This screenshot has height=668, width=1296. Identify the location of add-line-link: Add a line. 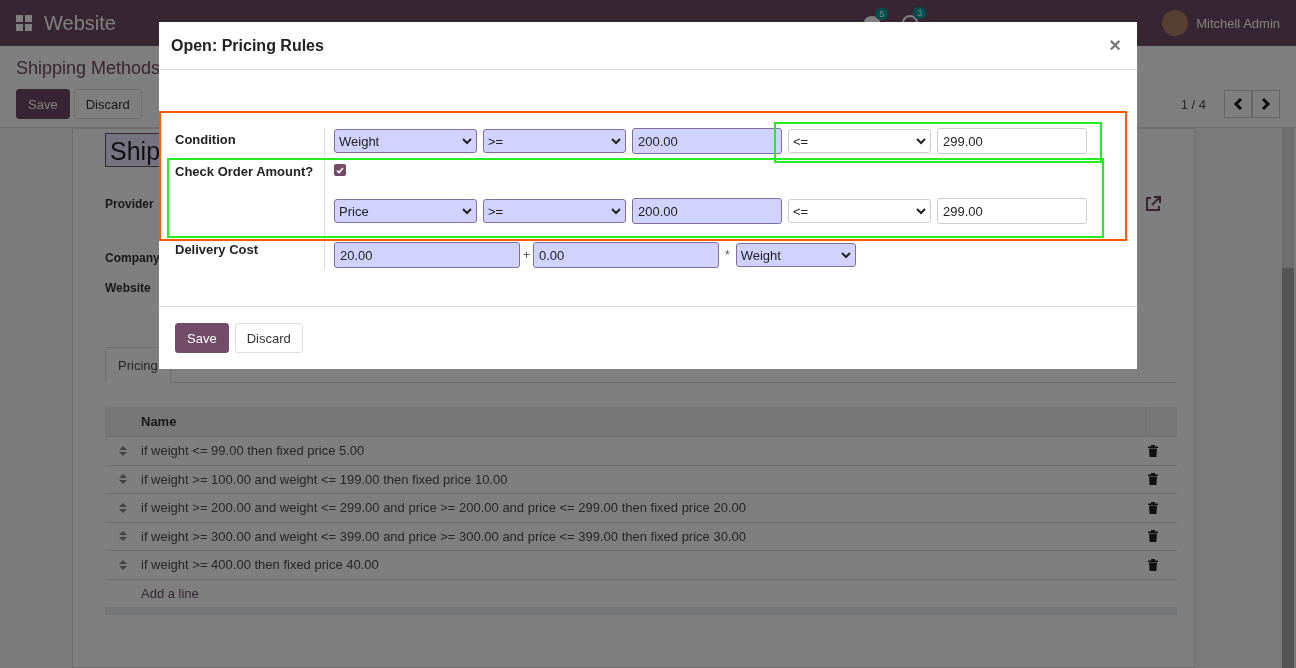
(641, 593).